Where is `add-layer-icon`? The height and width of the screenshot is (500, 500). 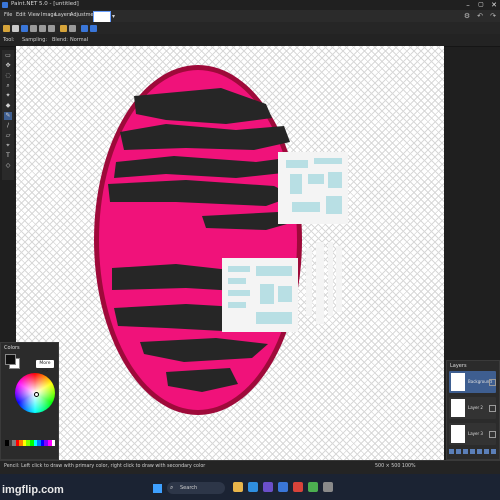 add-layer-icon is located at coordinates (451, 451).